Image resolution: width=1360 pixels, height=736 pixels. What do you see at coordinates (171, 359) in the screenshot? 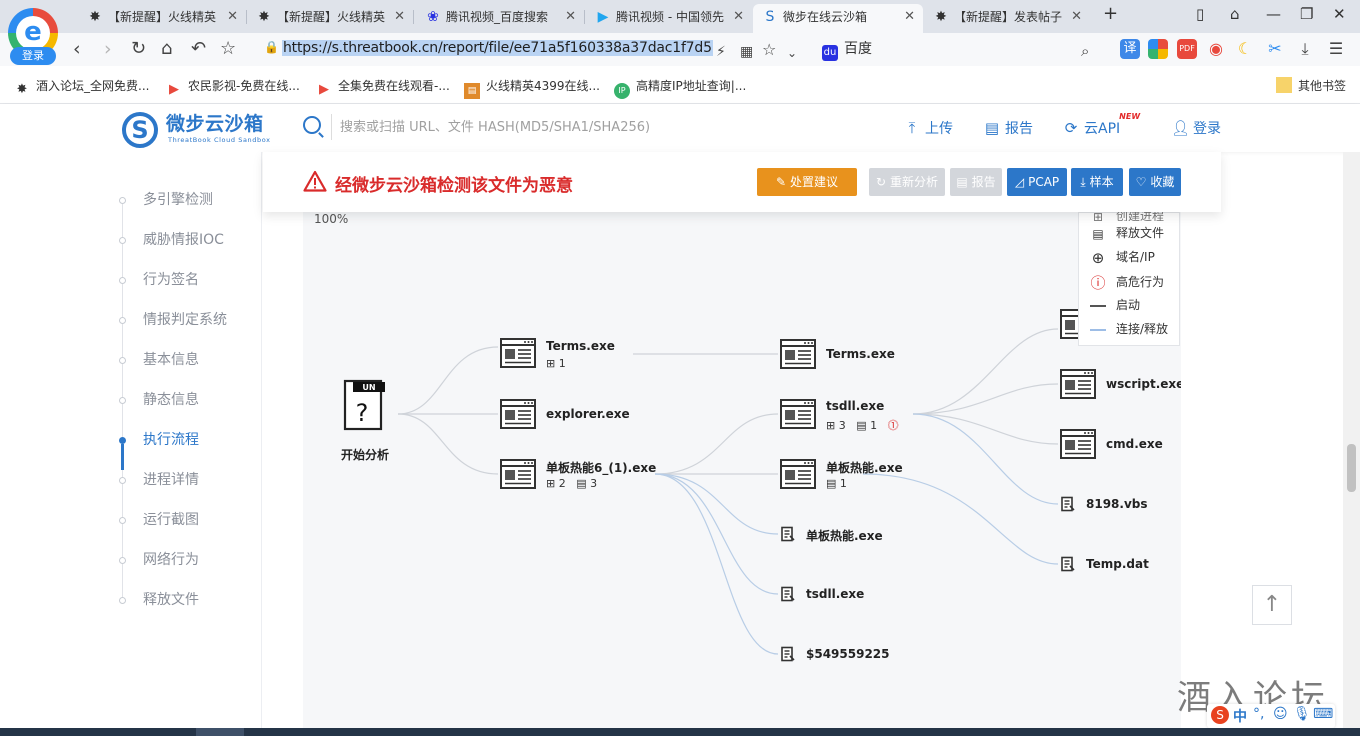
I see `sidebar-item: 基本信息` at bounding box center [171, 359].